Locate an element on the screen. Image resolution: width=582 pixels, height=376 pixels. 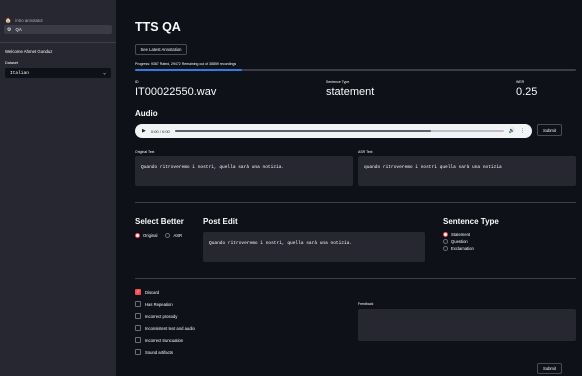
id-label: ID is located at coordinates (137, 82).